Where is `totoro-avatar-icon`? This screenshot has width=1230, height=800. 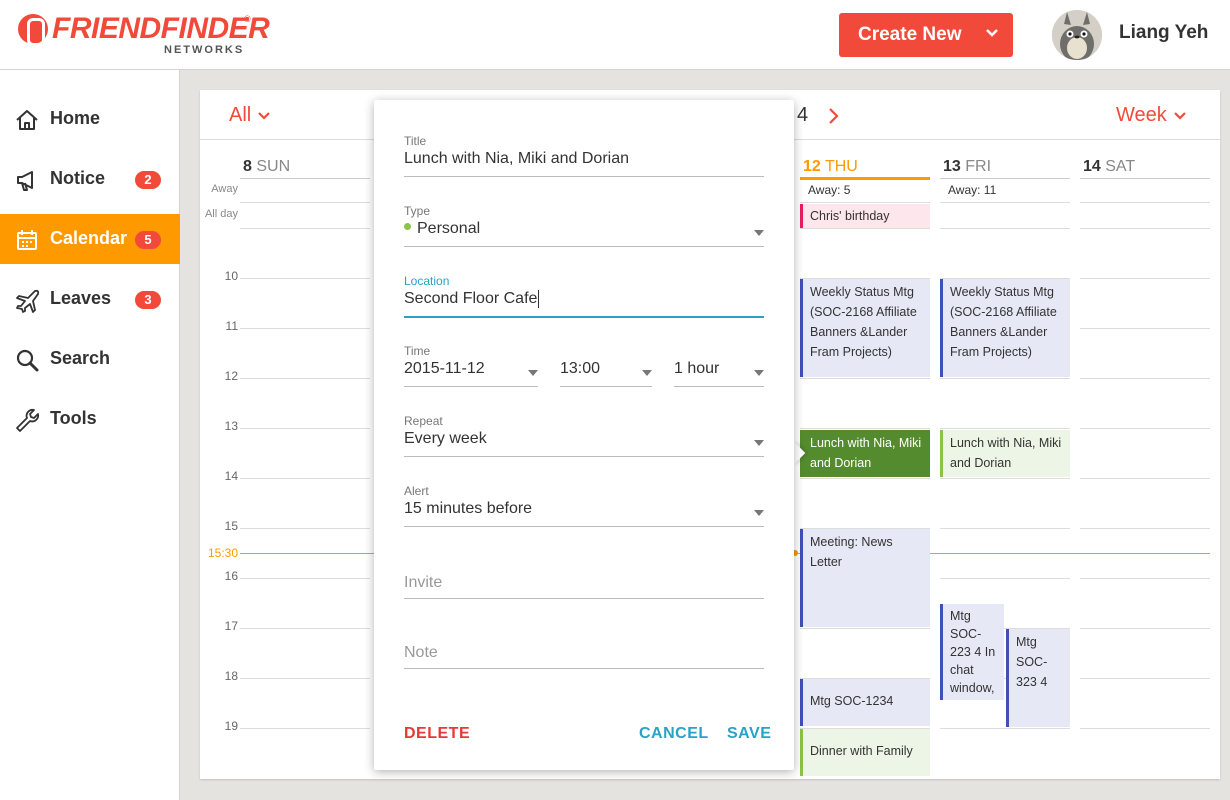 totoro-avatar-icon is located at coordinates (1077, 35).